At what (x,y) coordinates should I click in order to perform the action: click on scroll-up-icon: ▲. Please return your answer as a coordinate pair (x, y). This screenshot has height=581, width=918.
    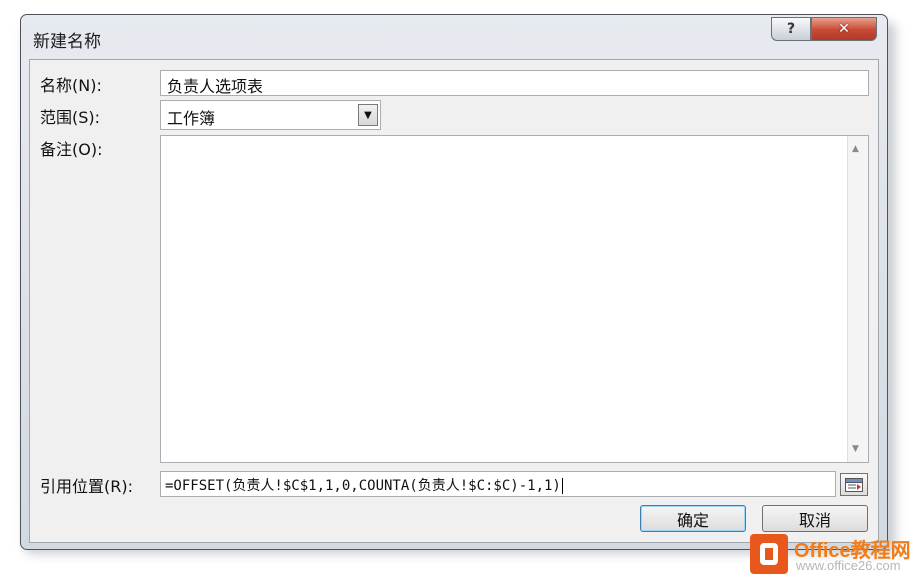
    Looking at the image, I should click on (855, 149).